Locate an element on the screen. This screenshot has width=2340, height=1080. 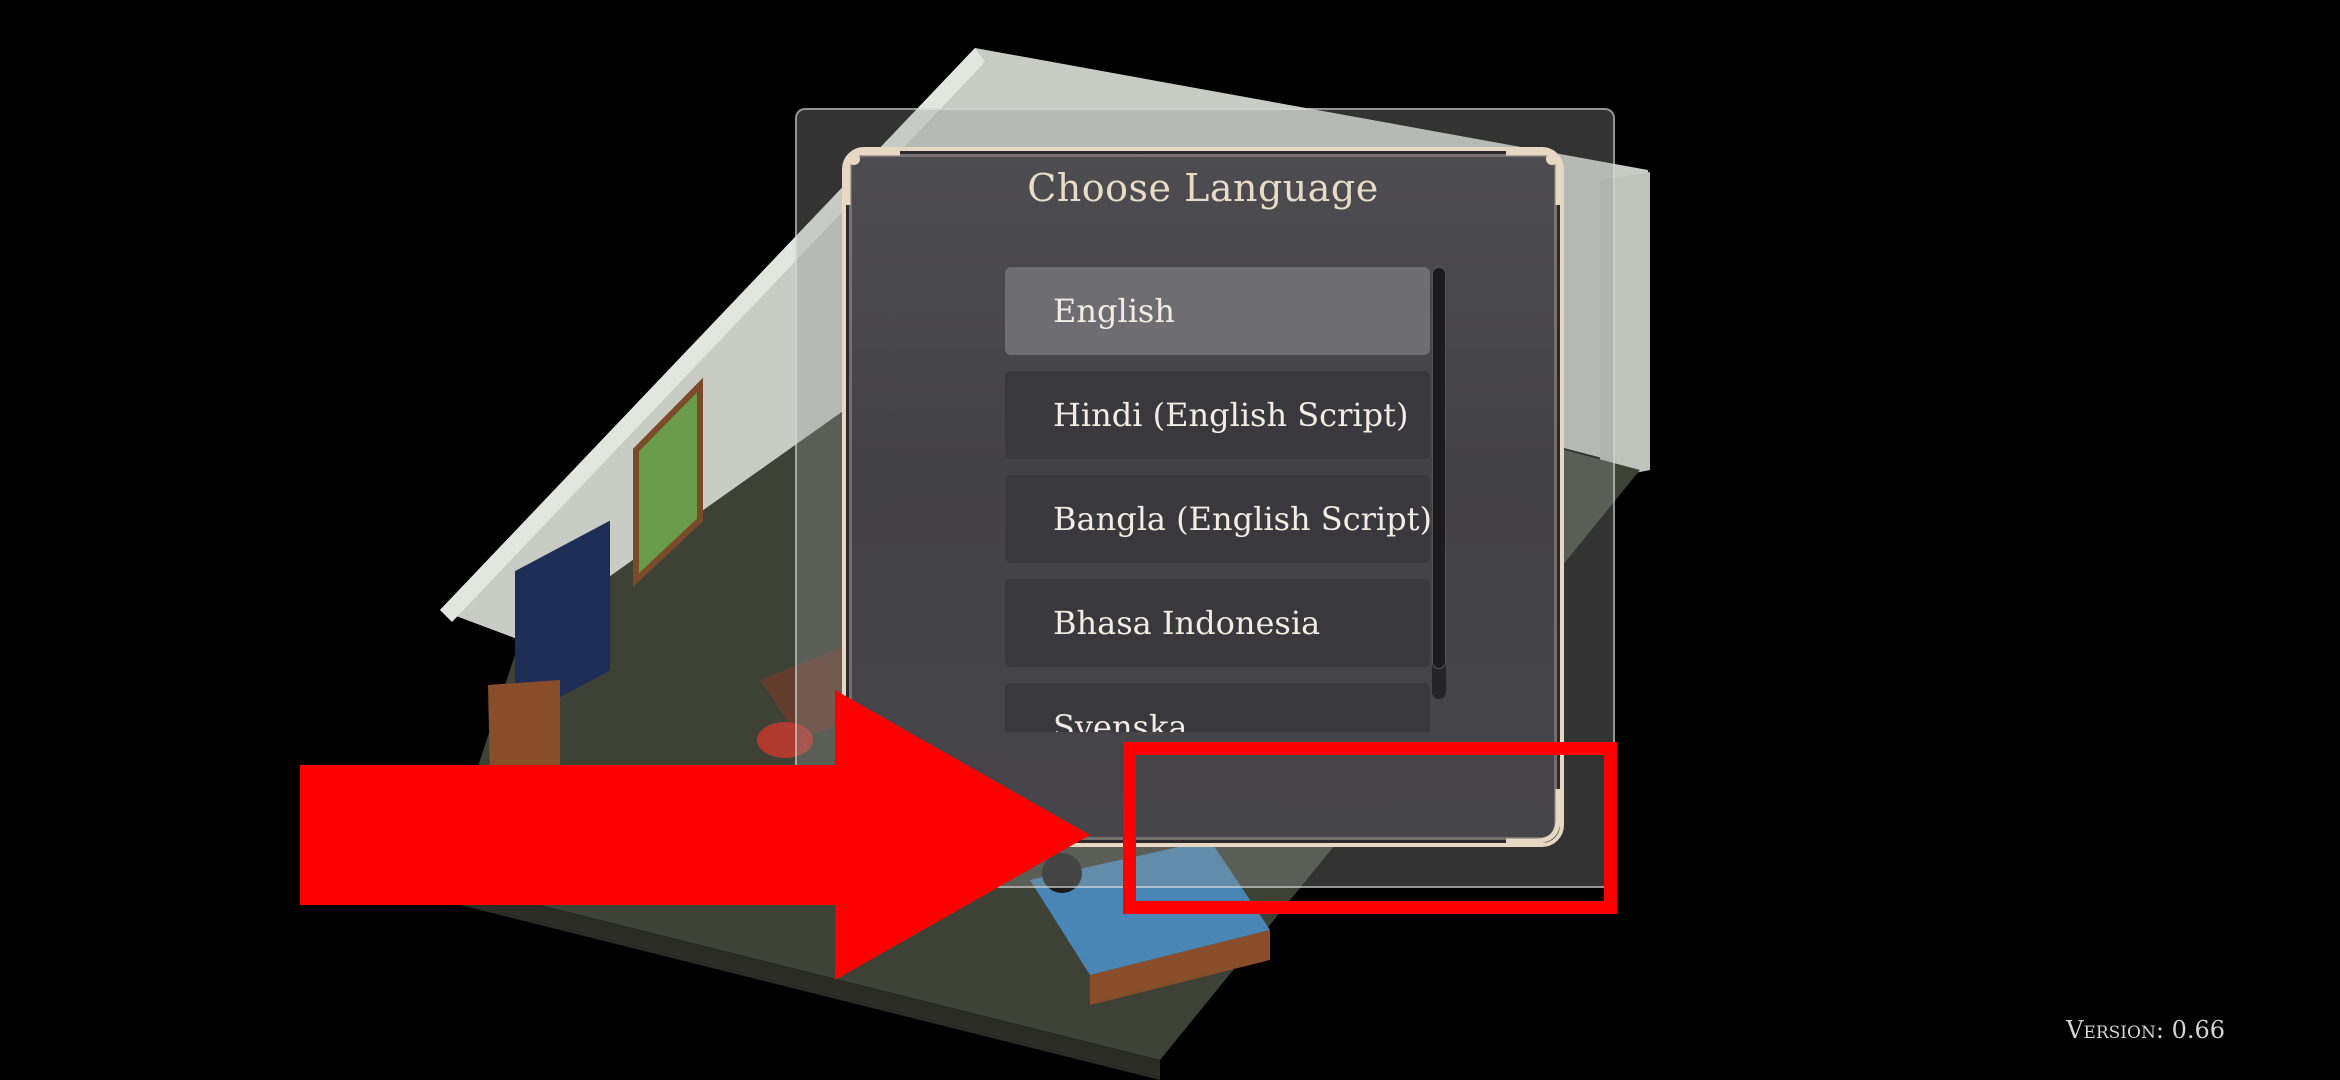
dialog-title: Choose Language is located at coordinates (1203, 188).